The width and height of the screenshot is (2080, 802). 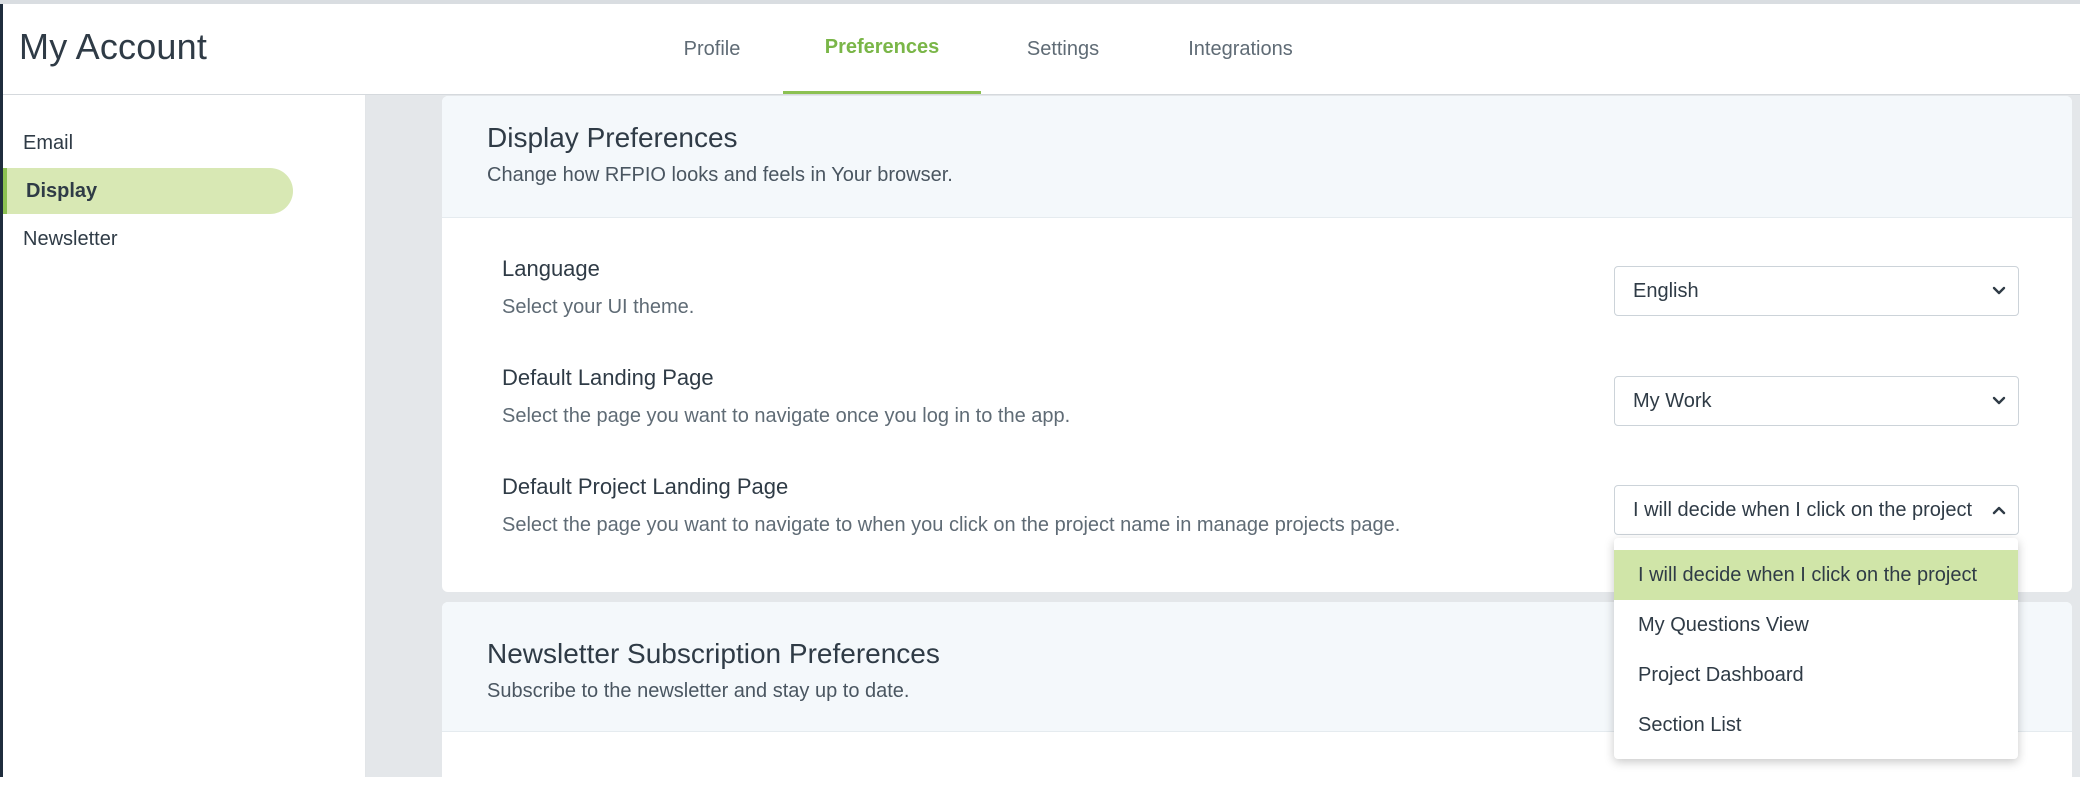 I want to click on sidebar-item-display: Display, so click(x=148, y=191).